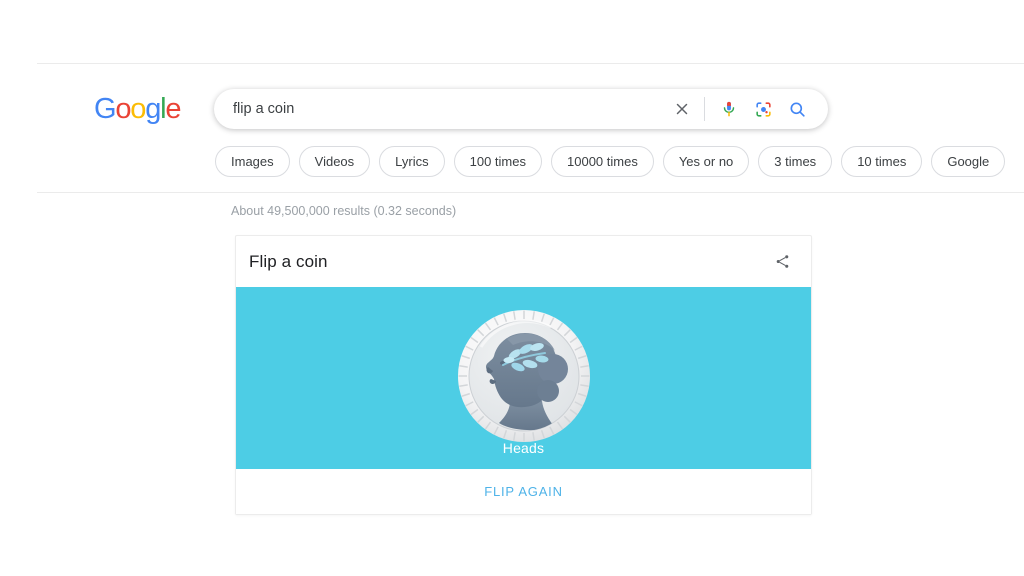 Image resolution: width=1024 pixels, height=576 pixels. Describe the element at coordinates (763, 109) in the screenshot. I see `google-lens-icon` at that location.